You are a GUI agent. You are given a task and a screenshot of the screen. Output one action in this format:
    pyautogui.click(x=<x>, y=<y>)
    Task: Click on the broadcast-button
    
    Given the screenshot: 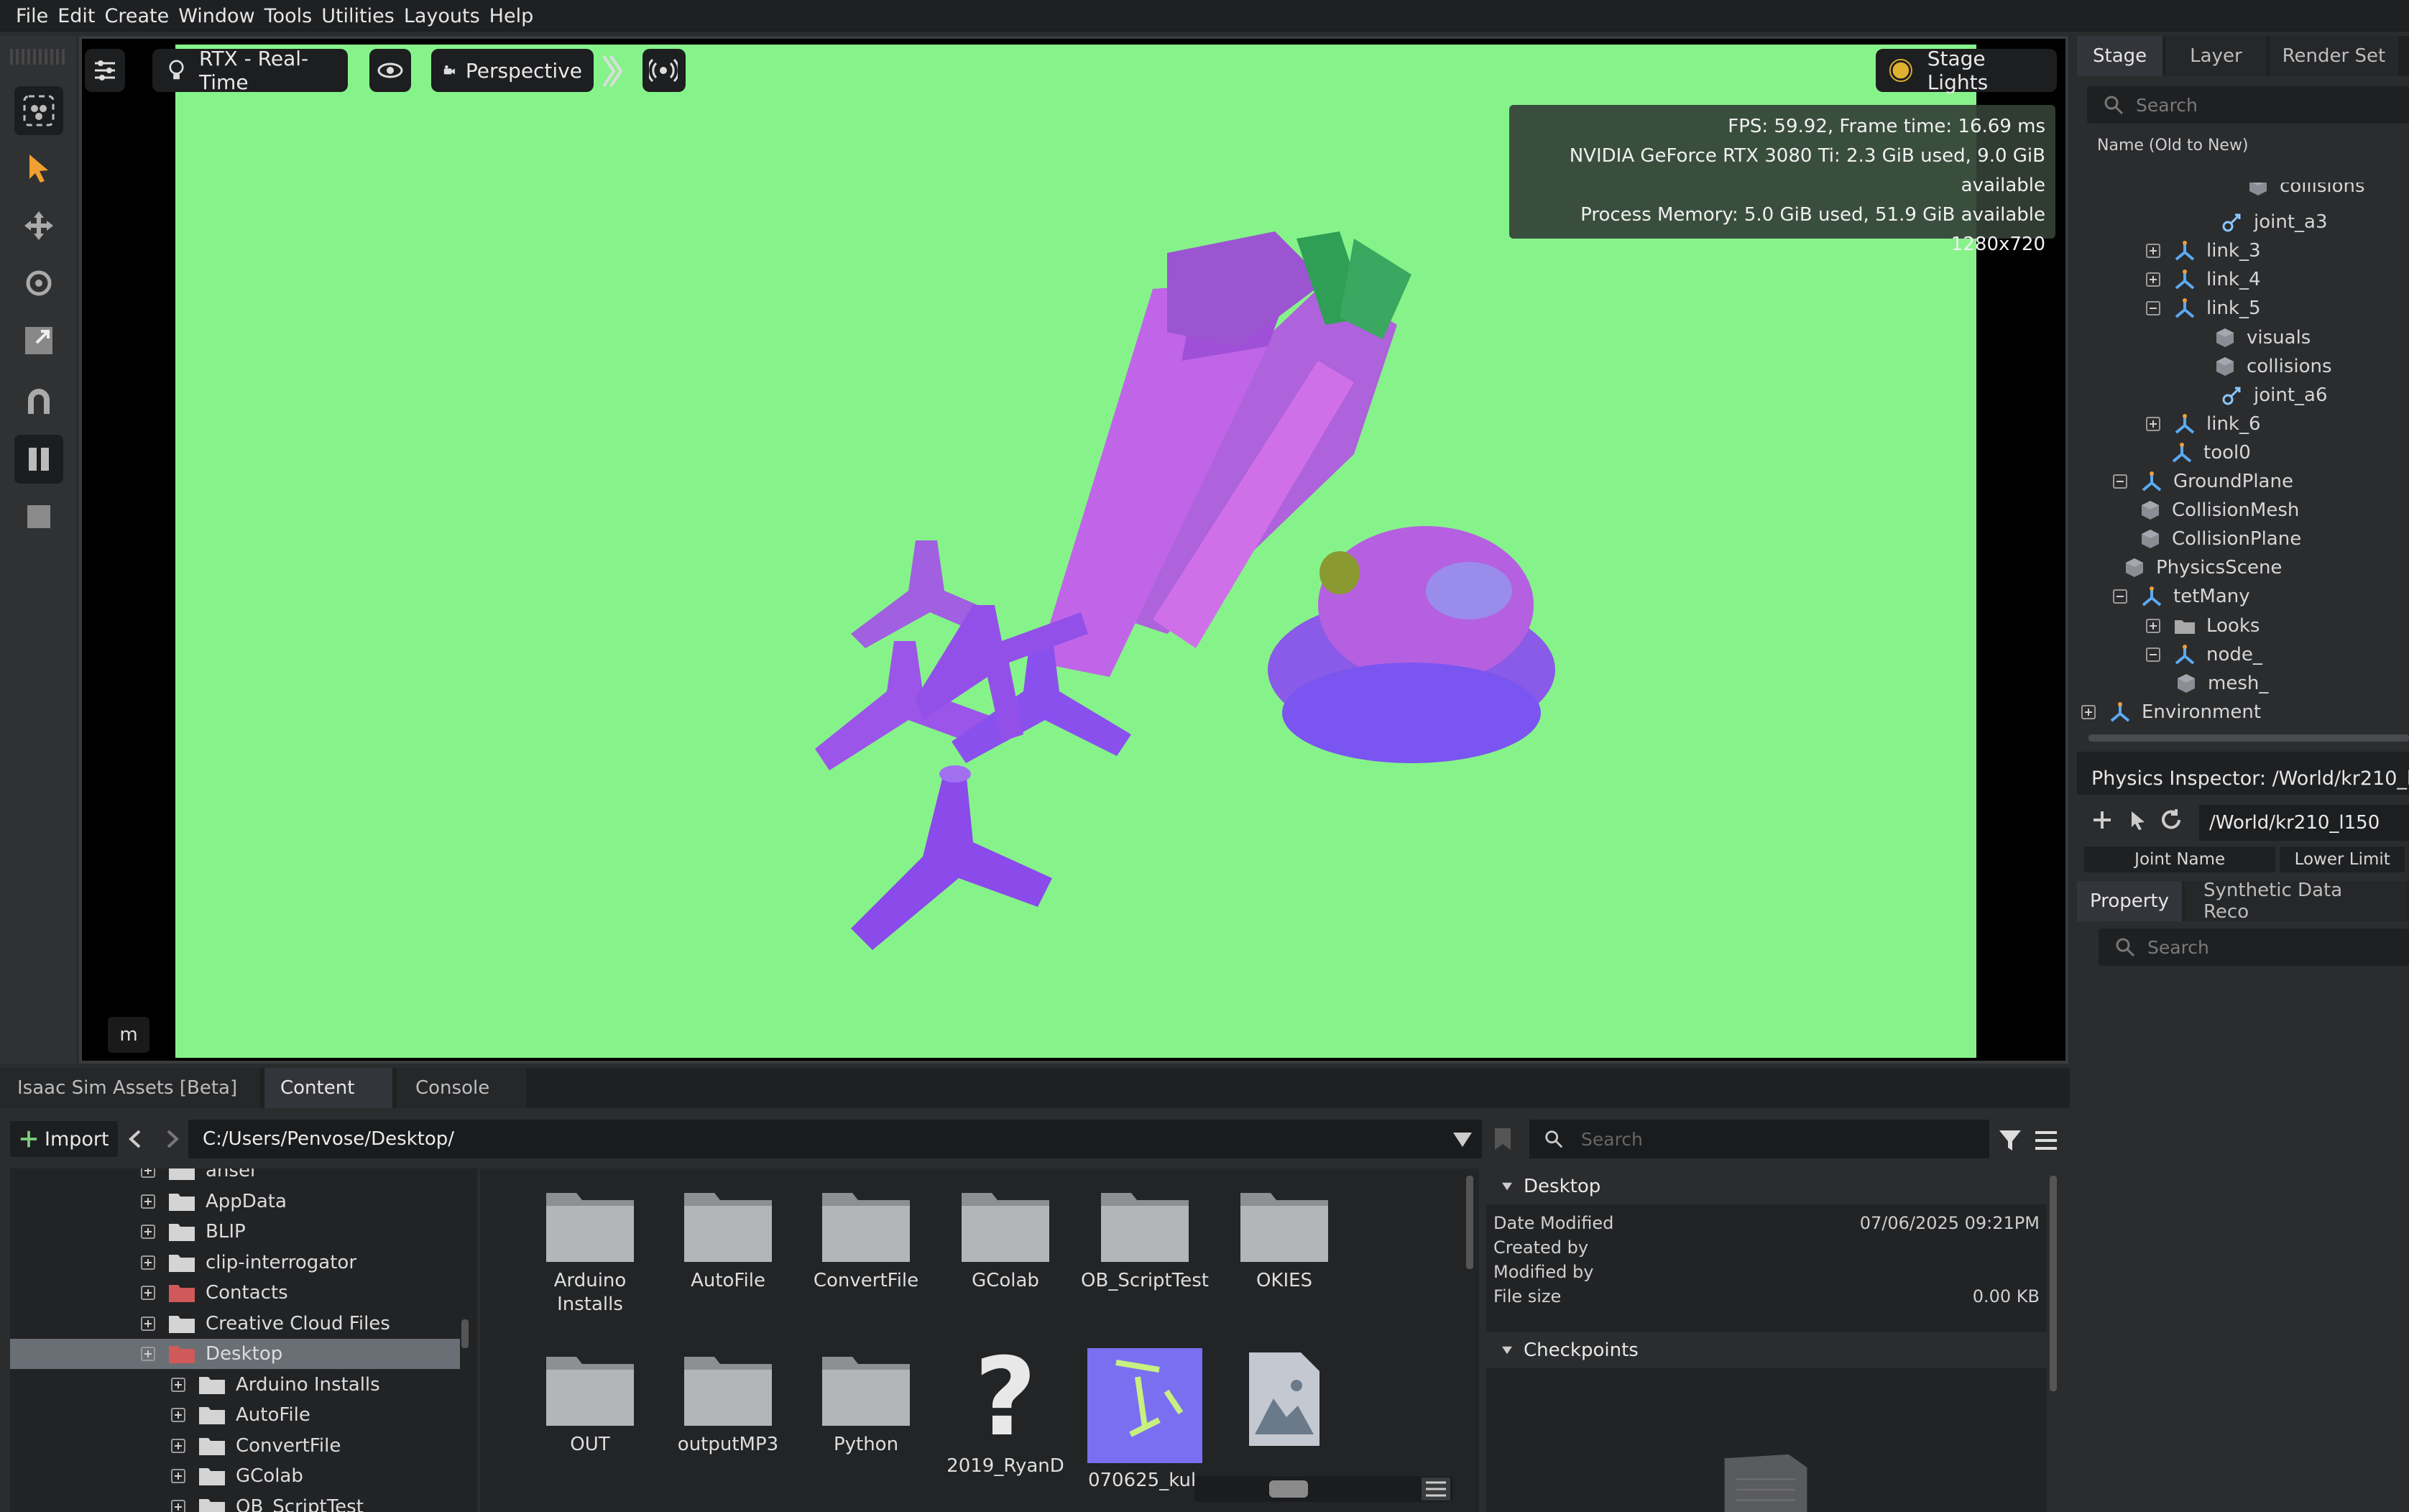 What is the action you would take?
    pyautogui.click(x=664, y=71)
    